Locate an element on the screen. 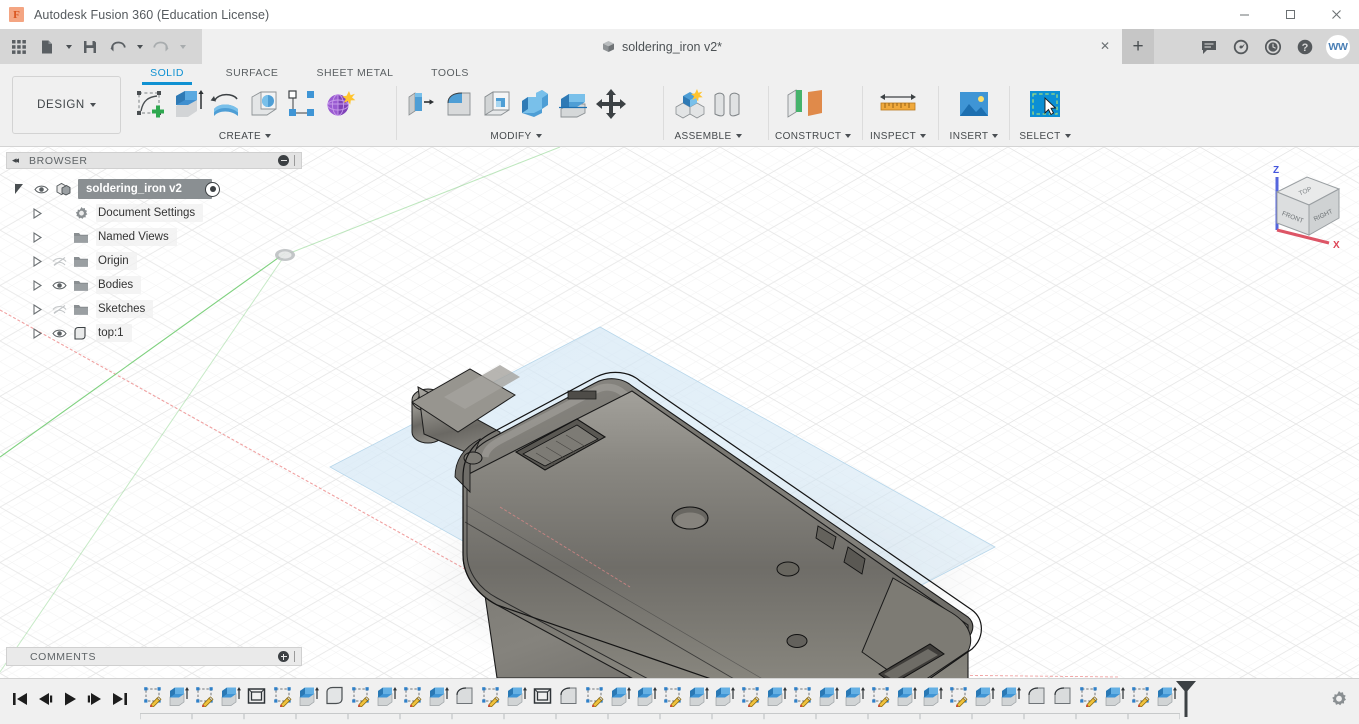 The image size is (1359, 724). move-copy-tool is located at coordinates (611, 104).